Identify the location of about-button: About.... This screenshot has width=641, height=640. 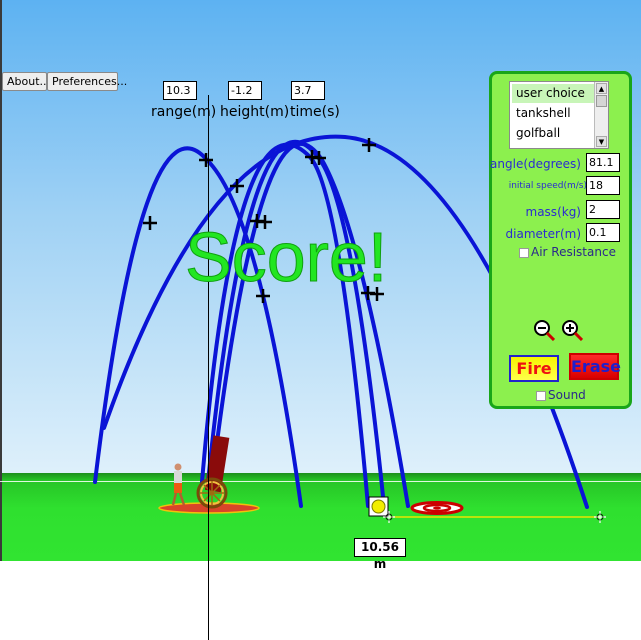
(26, 81).